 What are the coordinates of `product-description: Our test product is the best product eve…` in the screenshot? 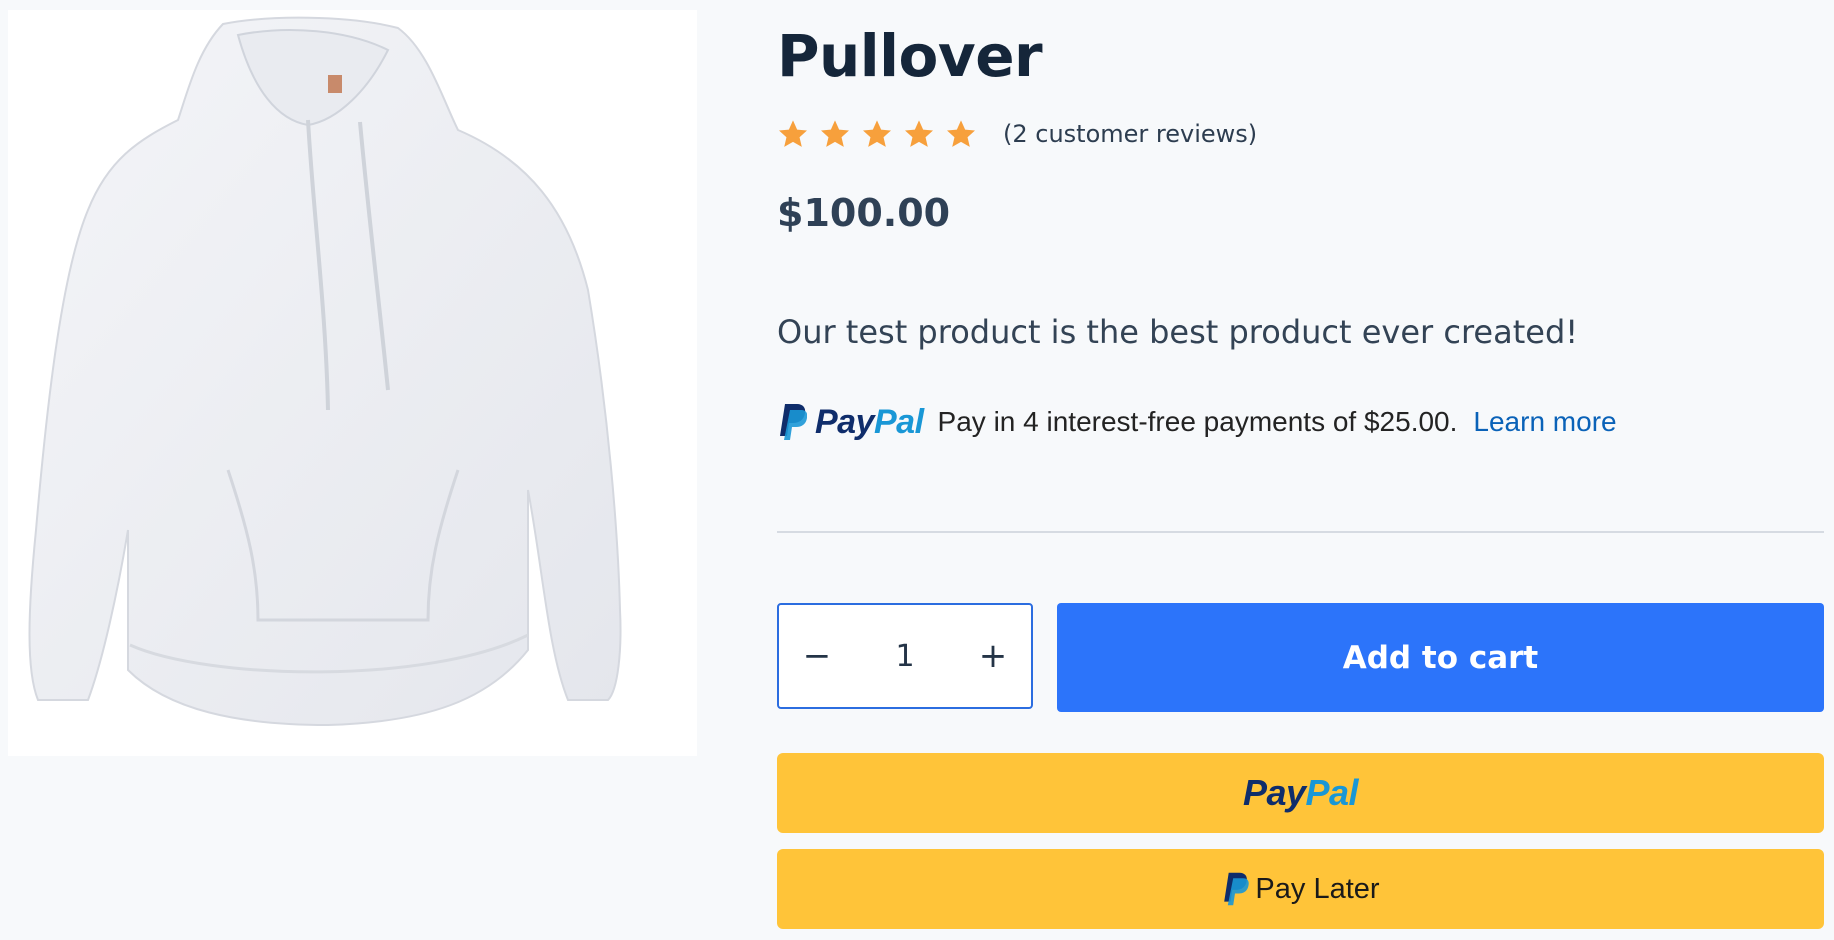 It's located at (1178, 332).